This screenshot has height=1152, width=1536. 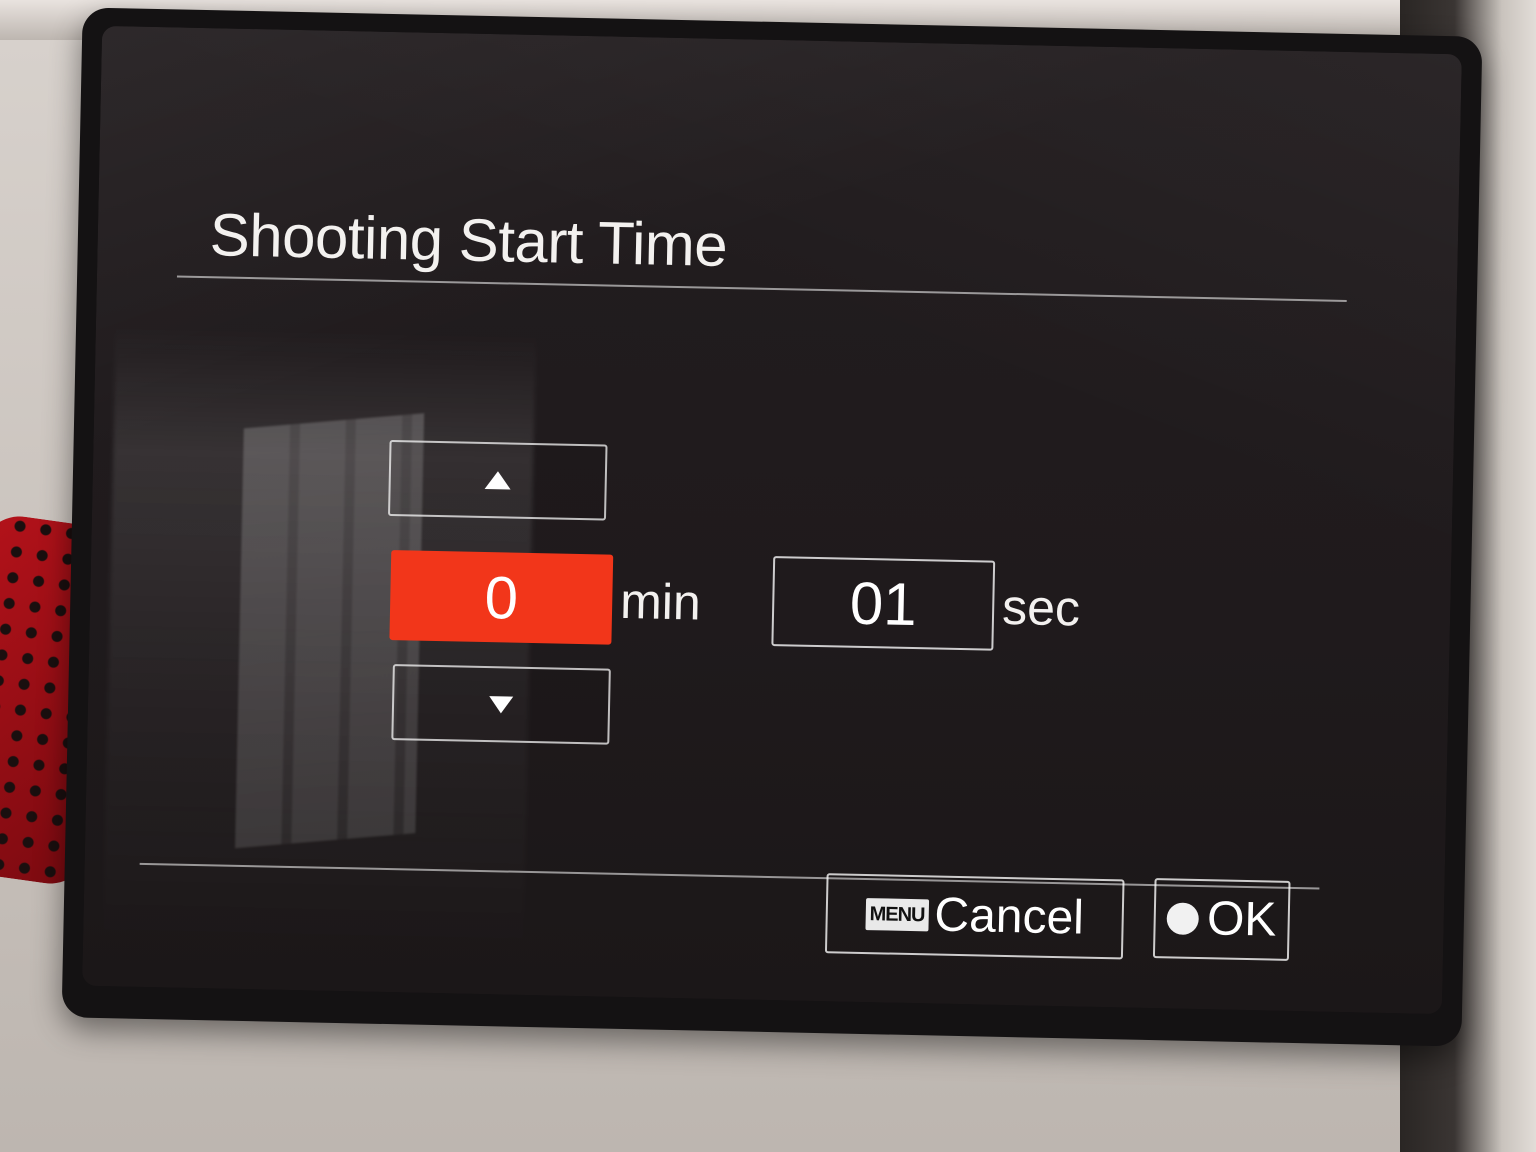 I want to click on seconds-field: 01, so click(x=883, y=603).